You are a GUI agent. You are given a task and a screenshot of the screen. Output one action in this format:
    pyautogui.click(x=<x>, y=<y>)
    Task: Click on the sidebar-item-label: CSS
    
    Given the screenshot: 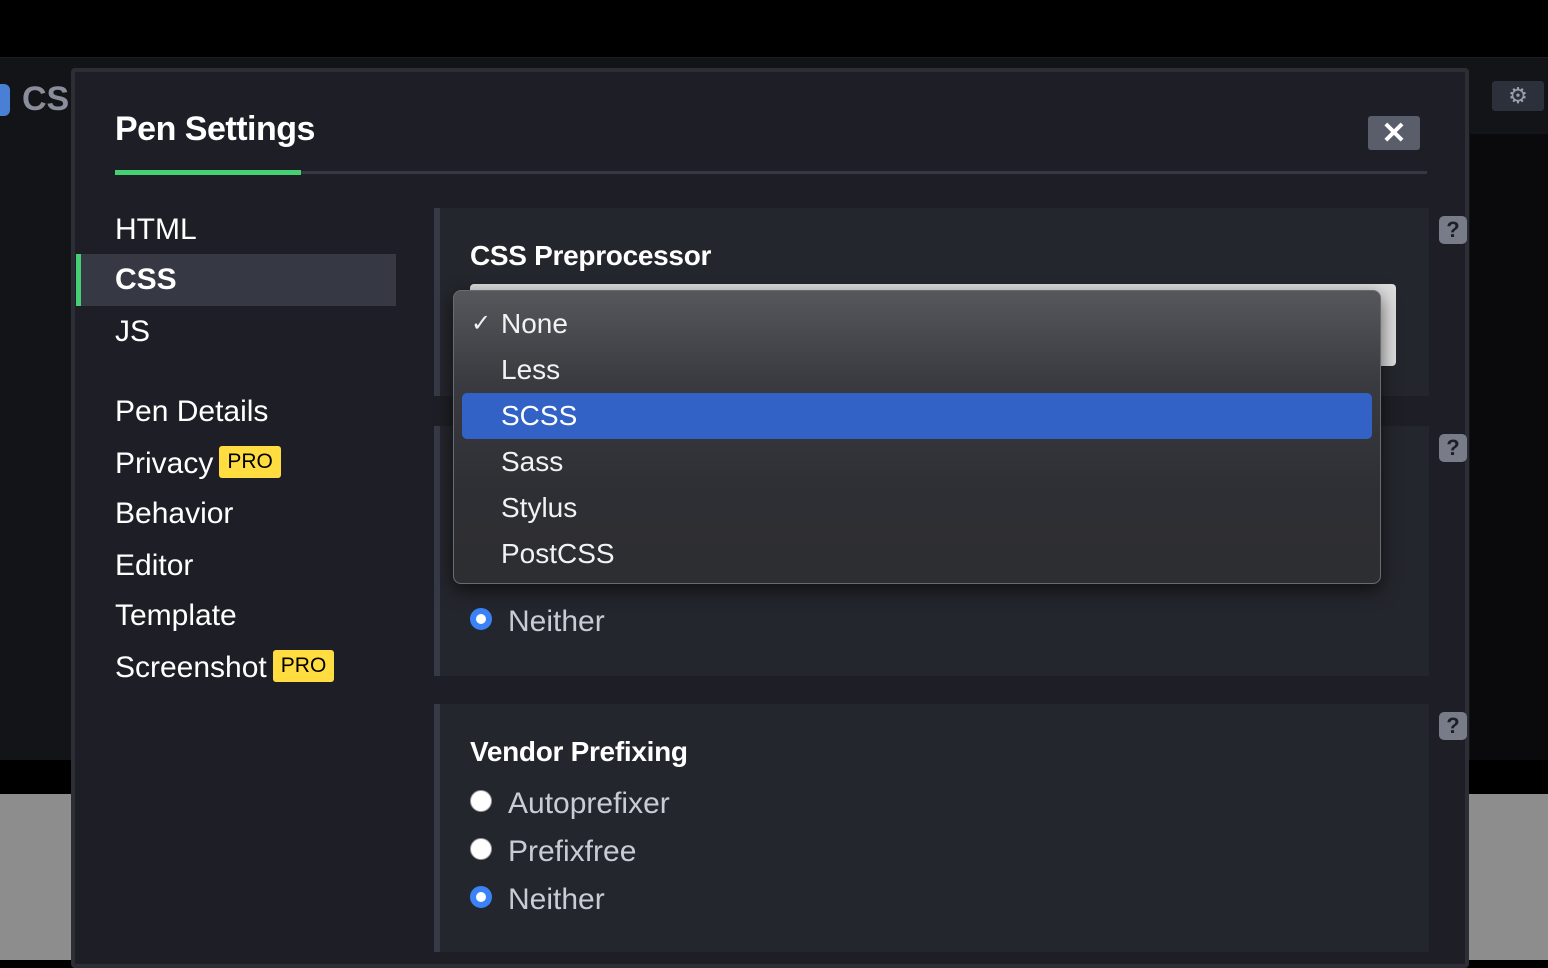 What is the action you would take?
    pyautogui.click(x=146, y=279)
    